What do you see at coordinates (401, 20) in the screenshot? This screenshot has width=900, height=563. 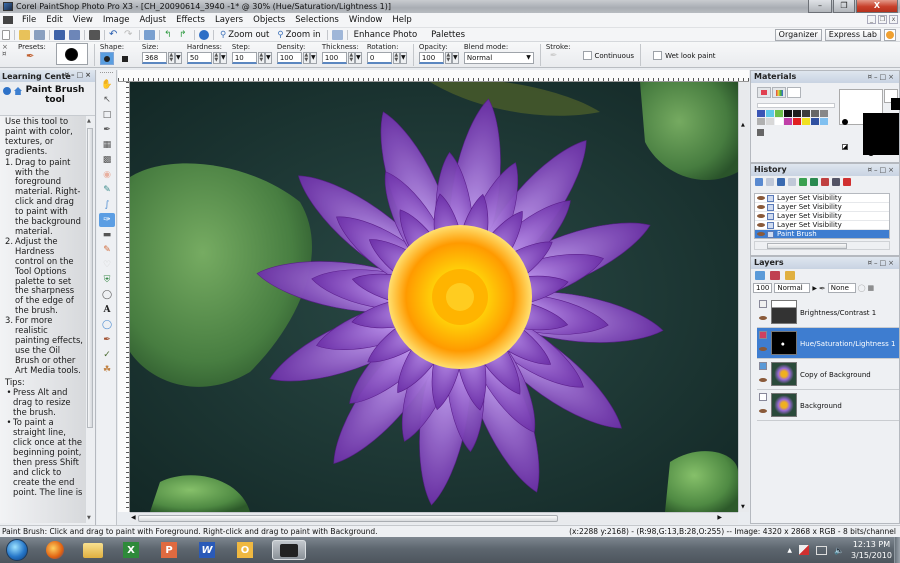 I see `menu-help: Help` at bounding box center [401, 20].